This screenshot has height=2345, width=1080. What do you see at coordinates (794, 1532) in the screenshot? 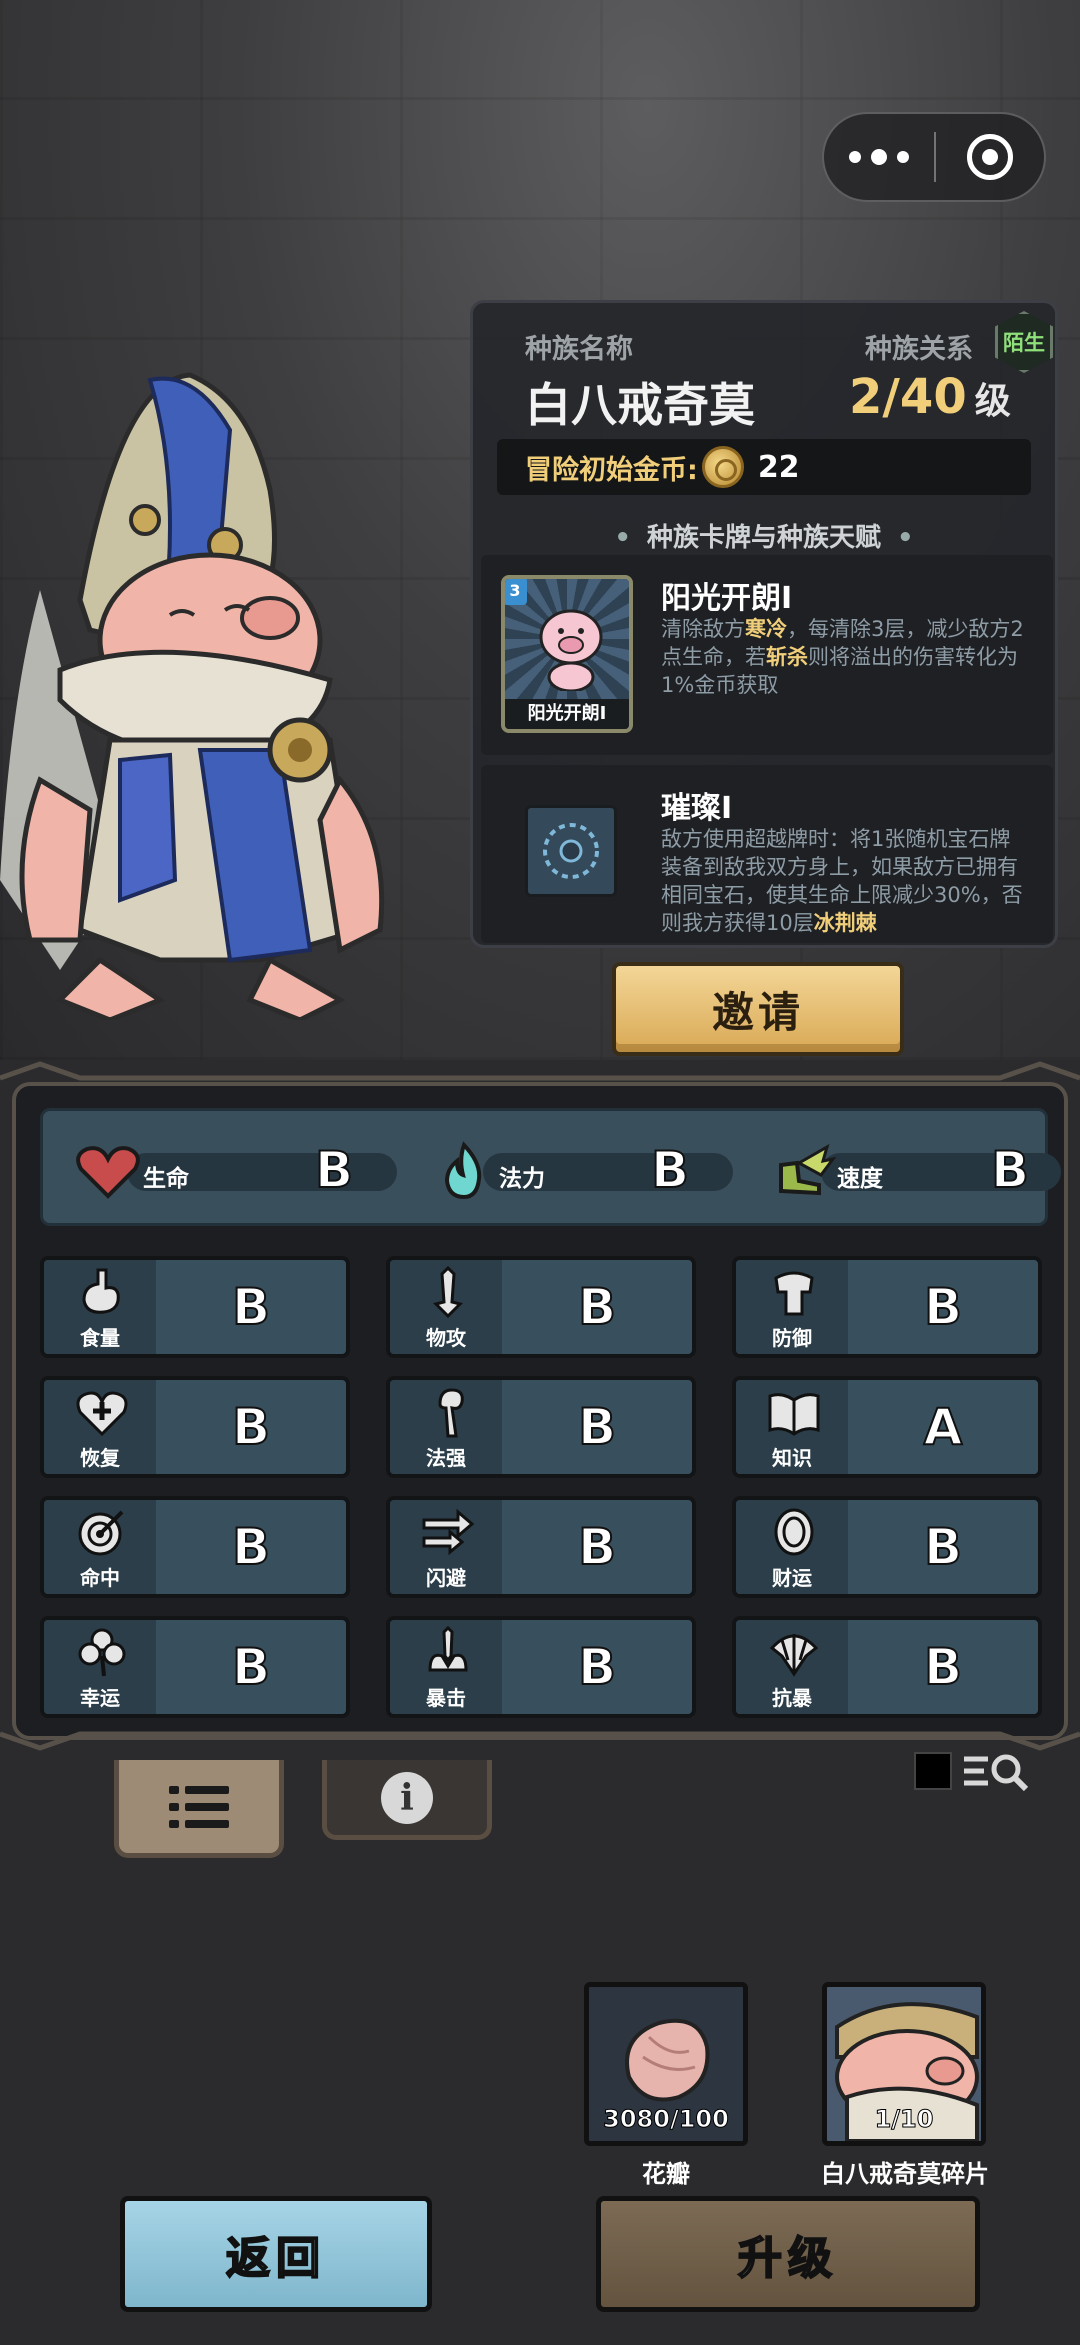
I see `coin-icon` at bounding box center [794, 1532].